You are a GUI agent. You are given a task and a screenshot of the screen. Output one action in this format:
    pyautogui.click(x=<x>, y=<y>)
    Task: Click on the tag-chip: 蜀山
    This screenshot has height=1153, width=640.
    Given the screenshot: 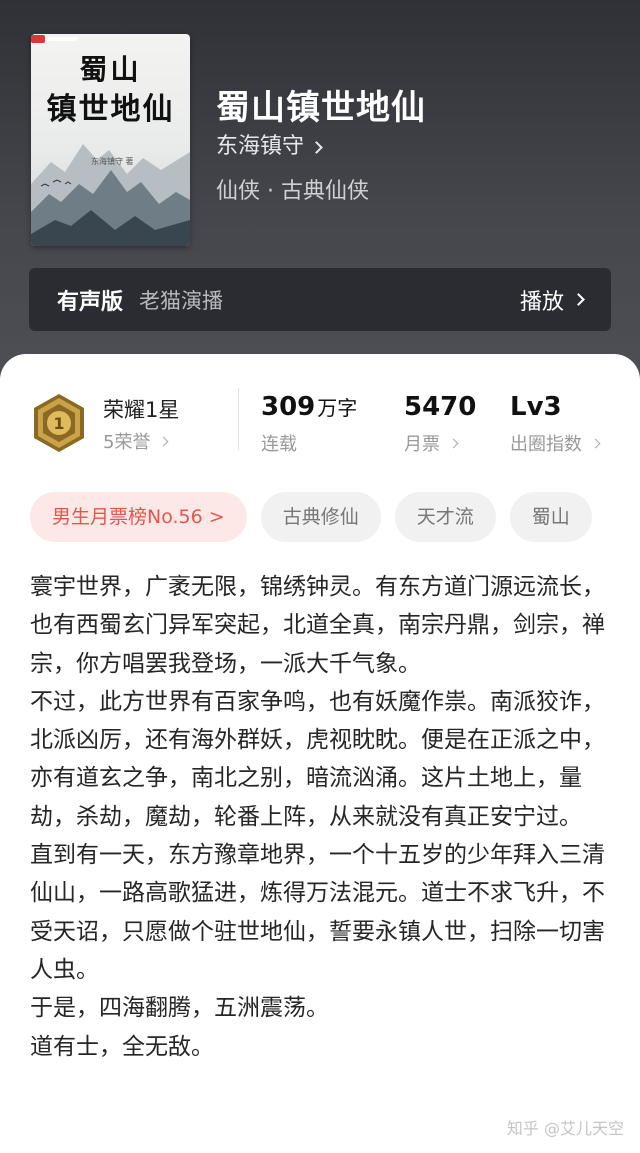 What is the action you would take?
    pyautogui.click(x=550, y=517)
    